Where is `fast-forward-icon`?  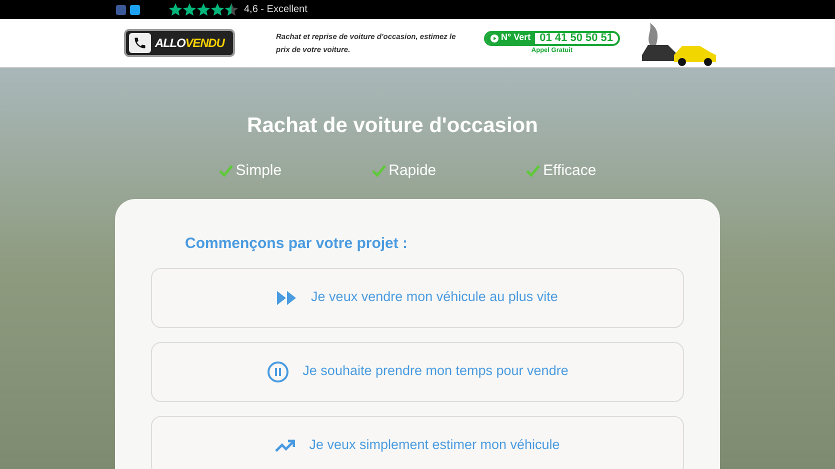 fast-forward-icon is located at coordinates (287, 297).